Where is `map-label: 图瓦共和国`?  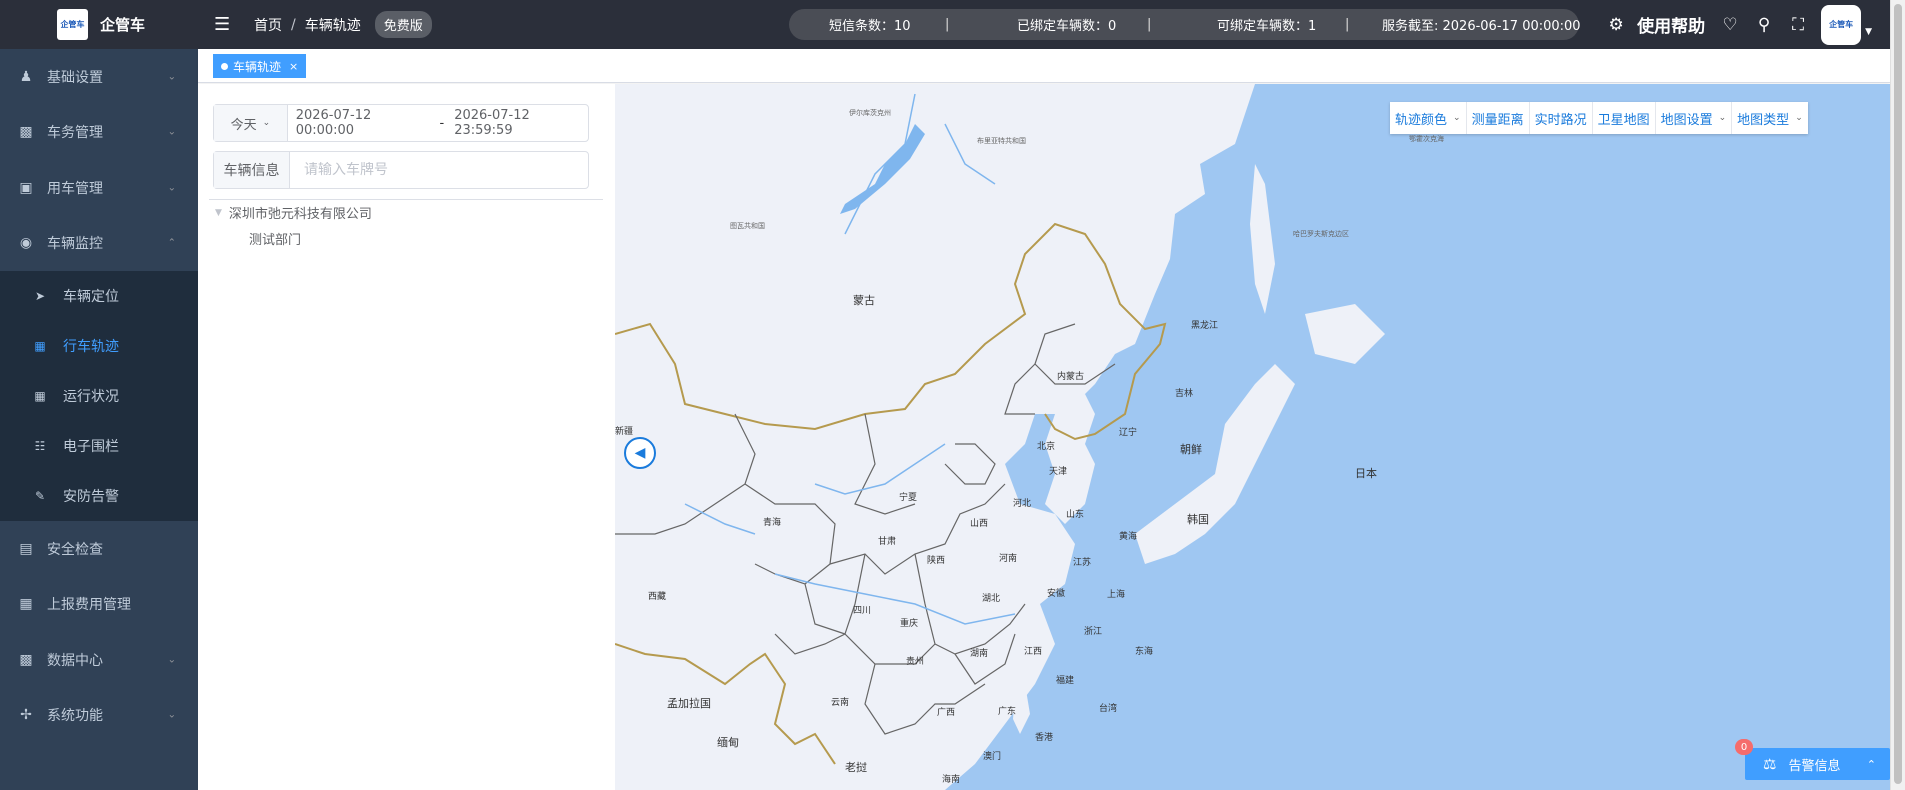 map-label: 图瓦共和国 is located at coordinates (747, 226).